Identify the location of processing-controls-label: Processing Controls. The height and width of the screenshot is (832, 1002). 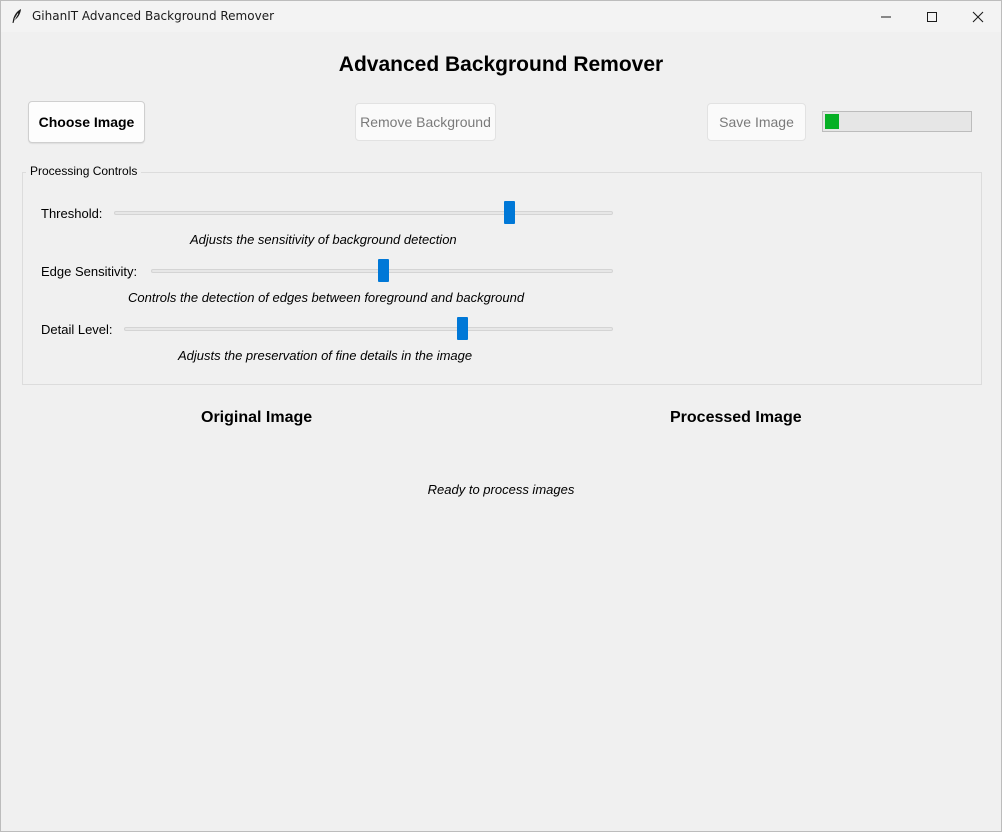
(84, 171).